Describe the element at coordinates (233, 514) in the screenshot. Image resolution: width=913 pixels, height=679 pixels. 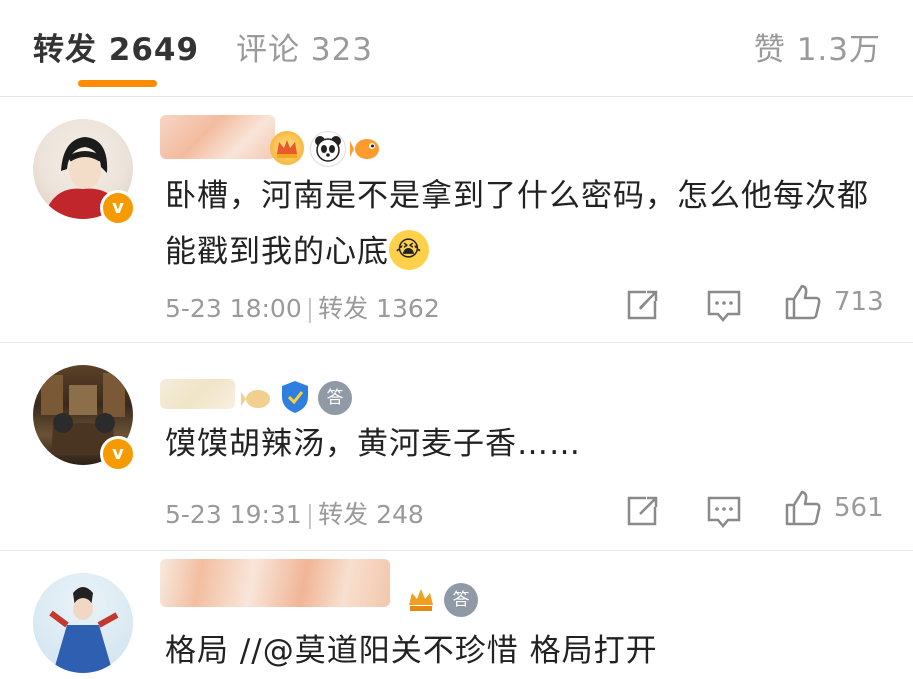
I see `timestamp: 5-23 19:31` at that location.